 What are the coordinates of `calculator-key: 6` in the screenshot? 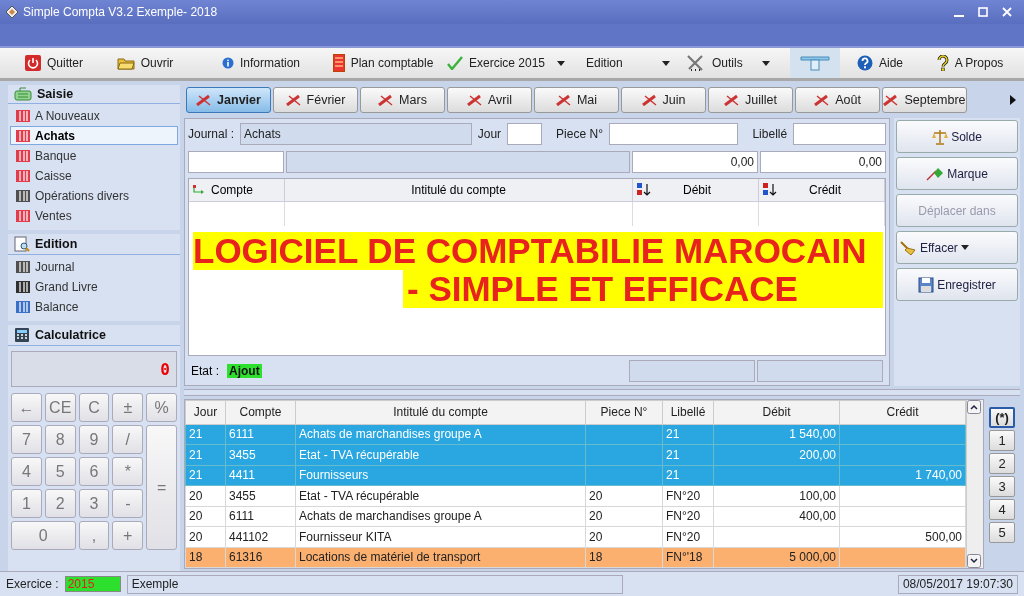 It's located at (94, 471).